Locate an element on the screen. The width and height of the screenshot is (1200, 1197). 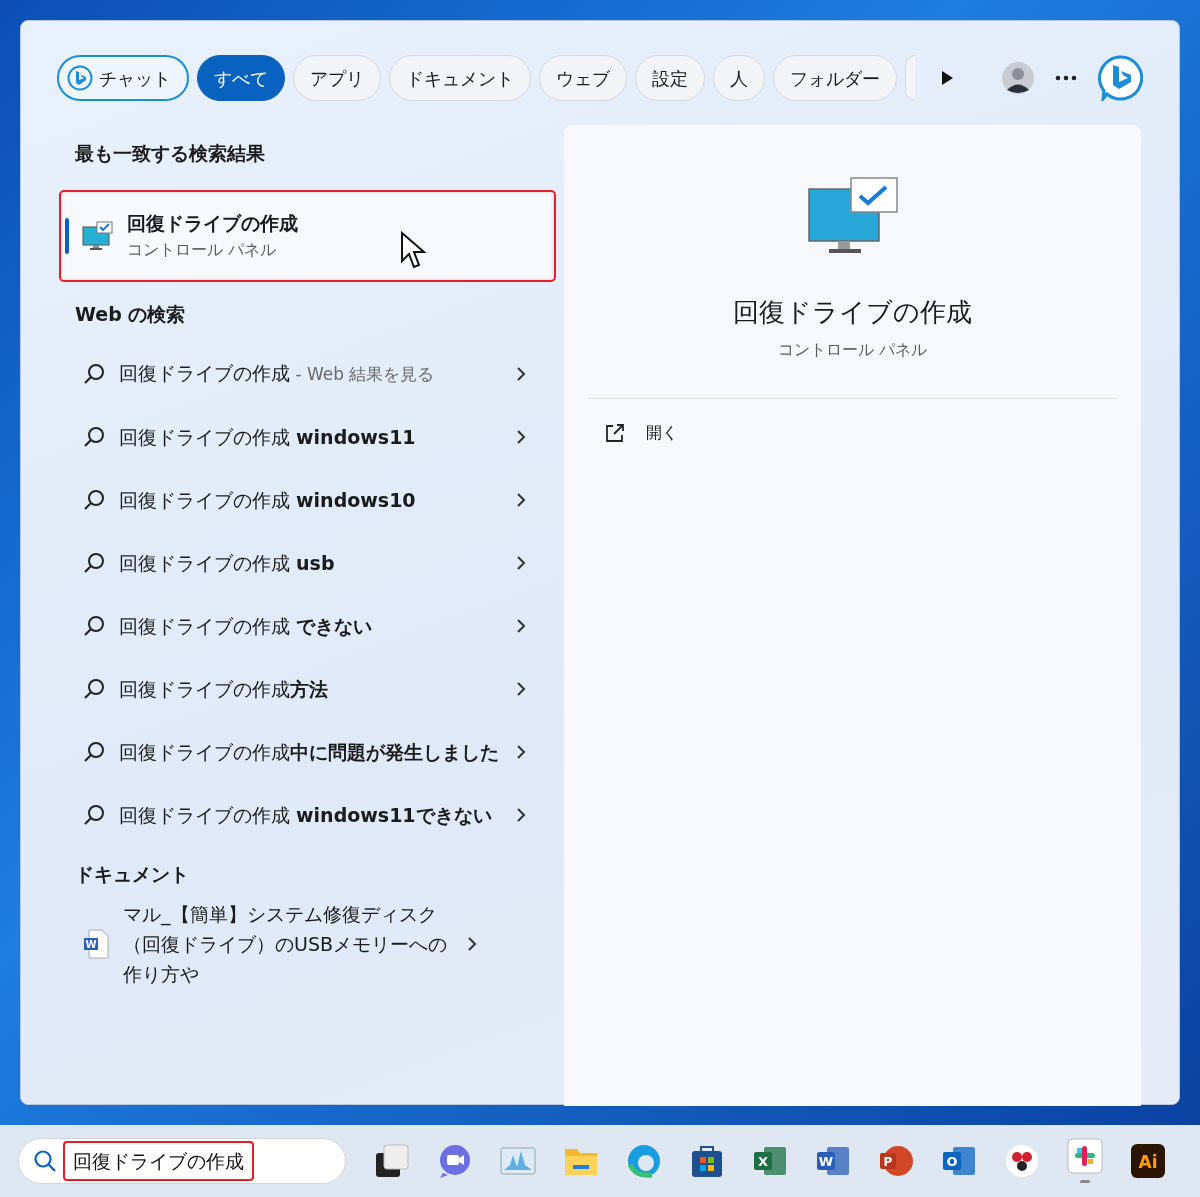
filter-tab: ウェブ is located at coordinates (583, 78).